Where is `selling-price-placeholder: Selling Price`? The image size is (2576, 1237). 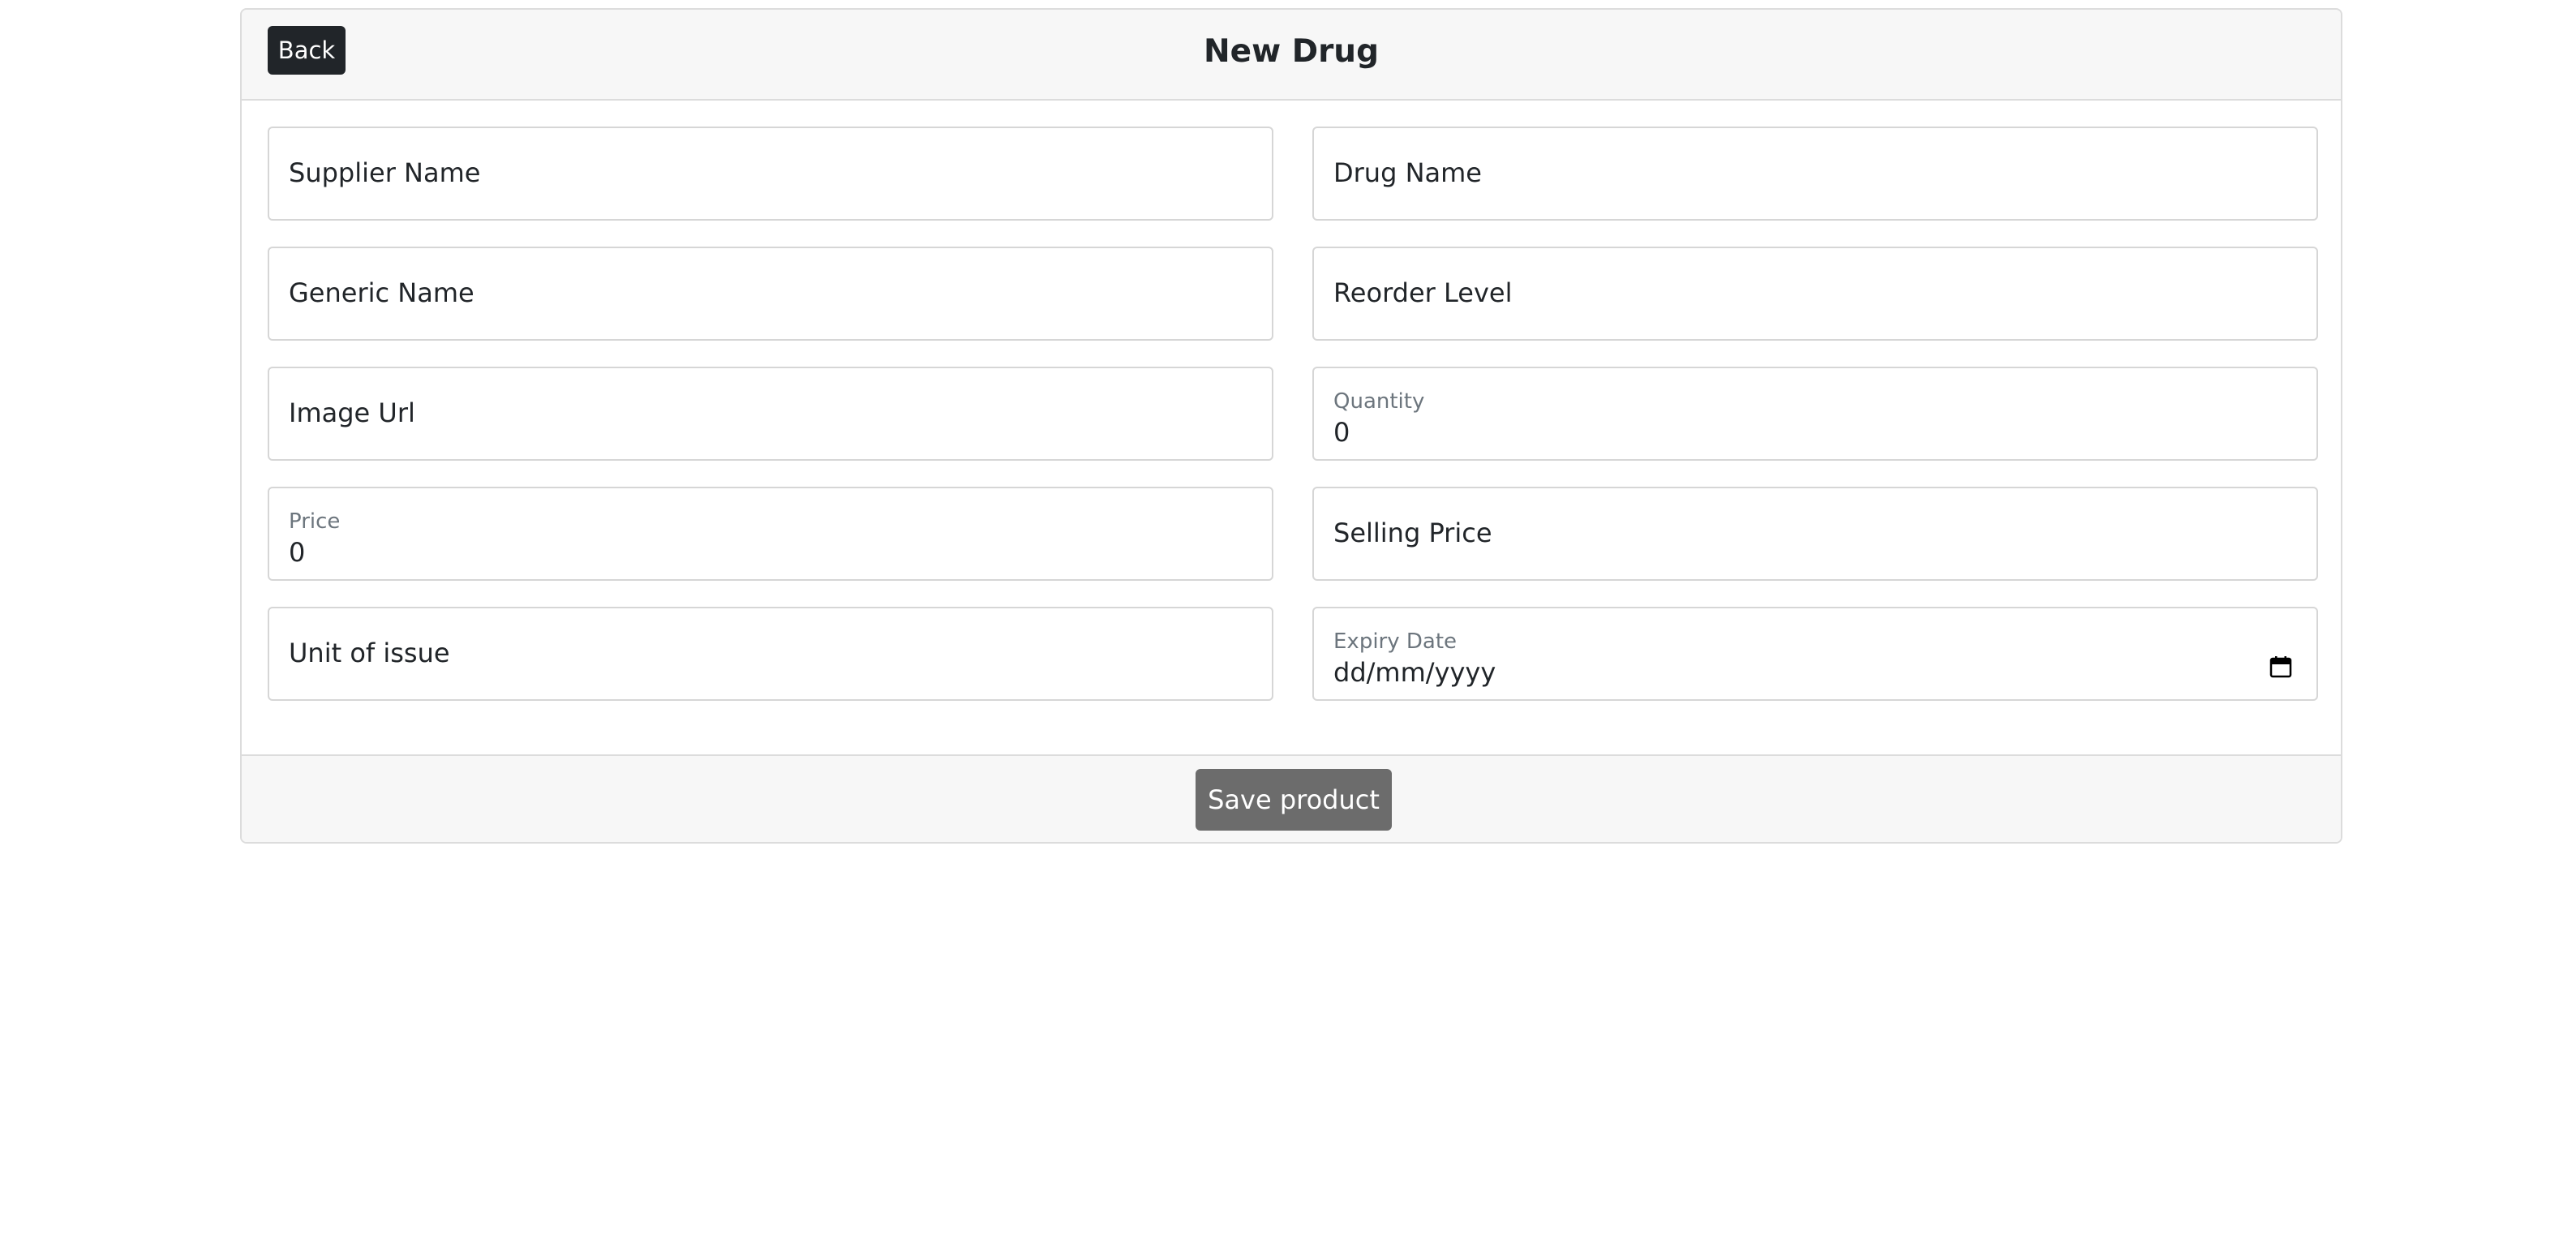
selling-price-placeholder: Selling Price is located at coordinates (1412, 533).